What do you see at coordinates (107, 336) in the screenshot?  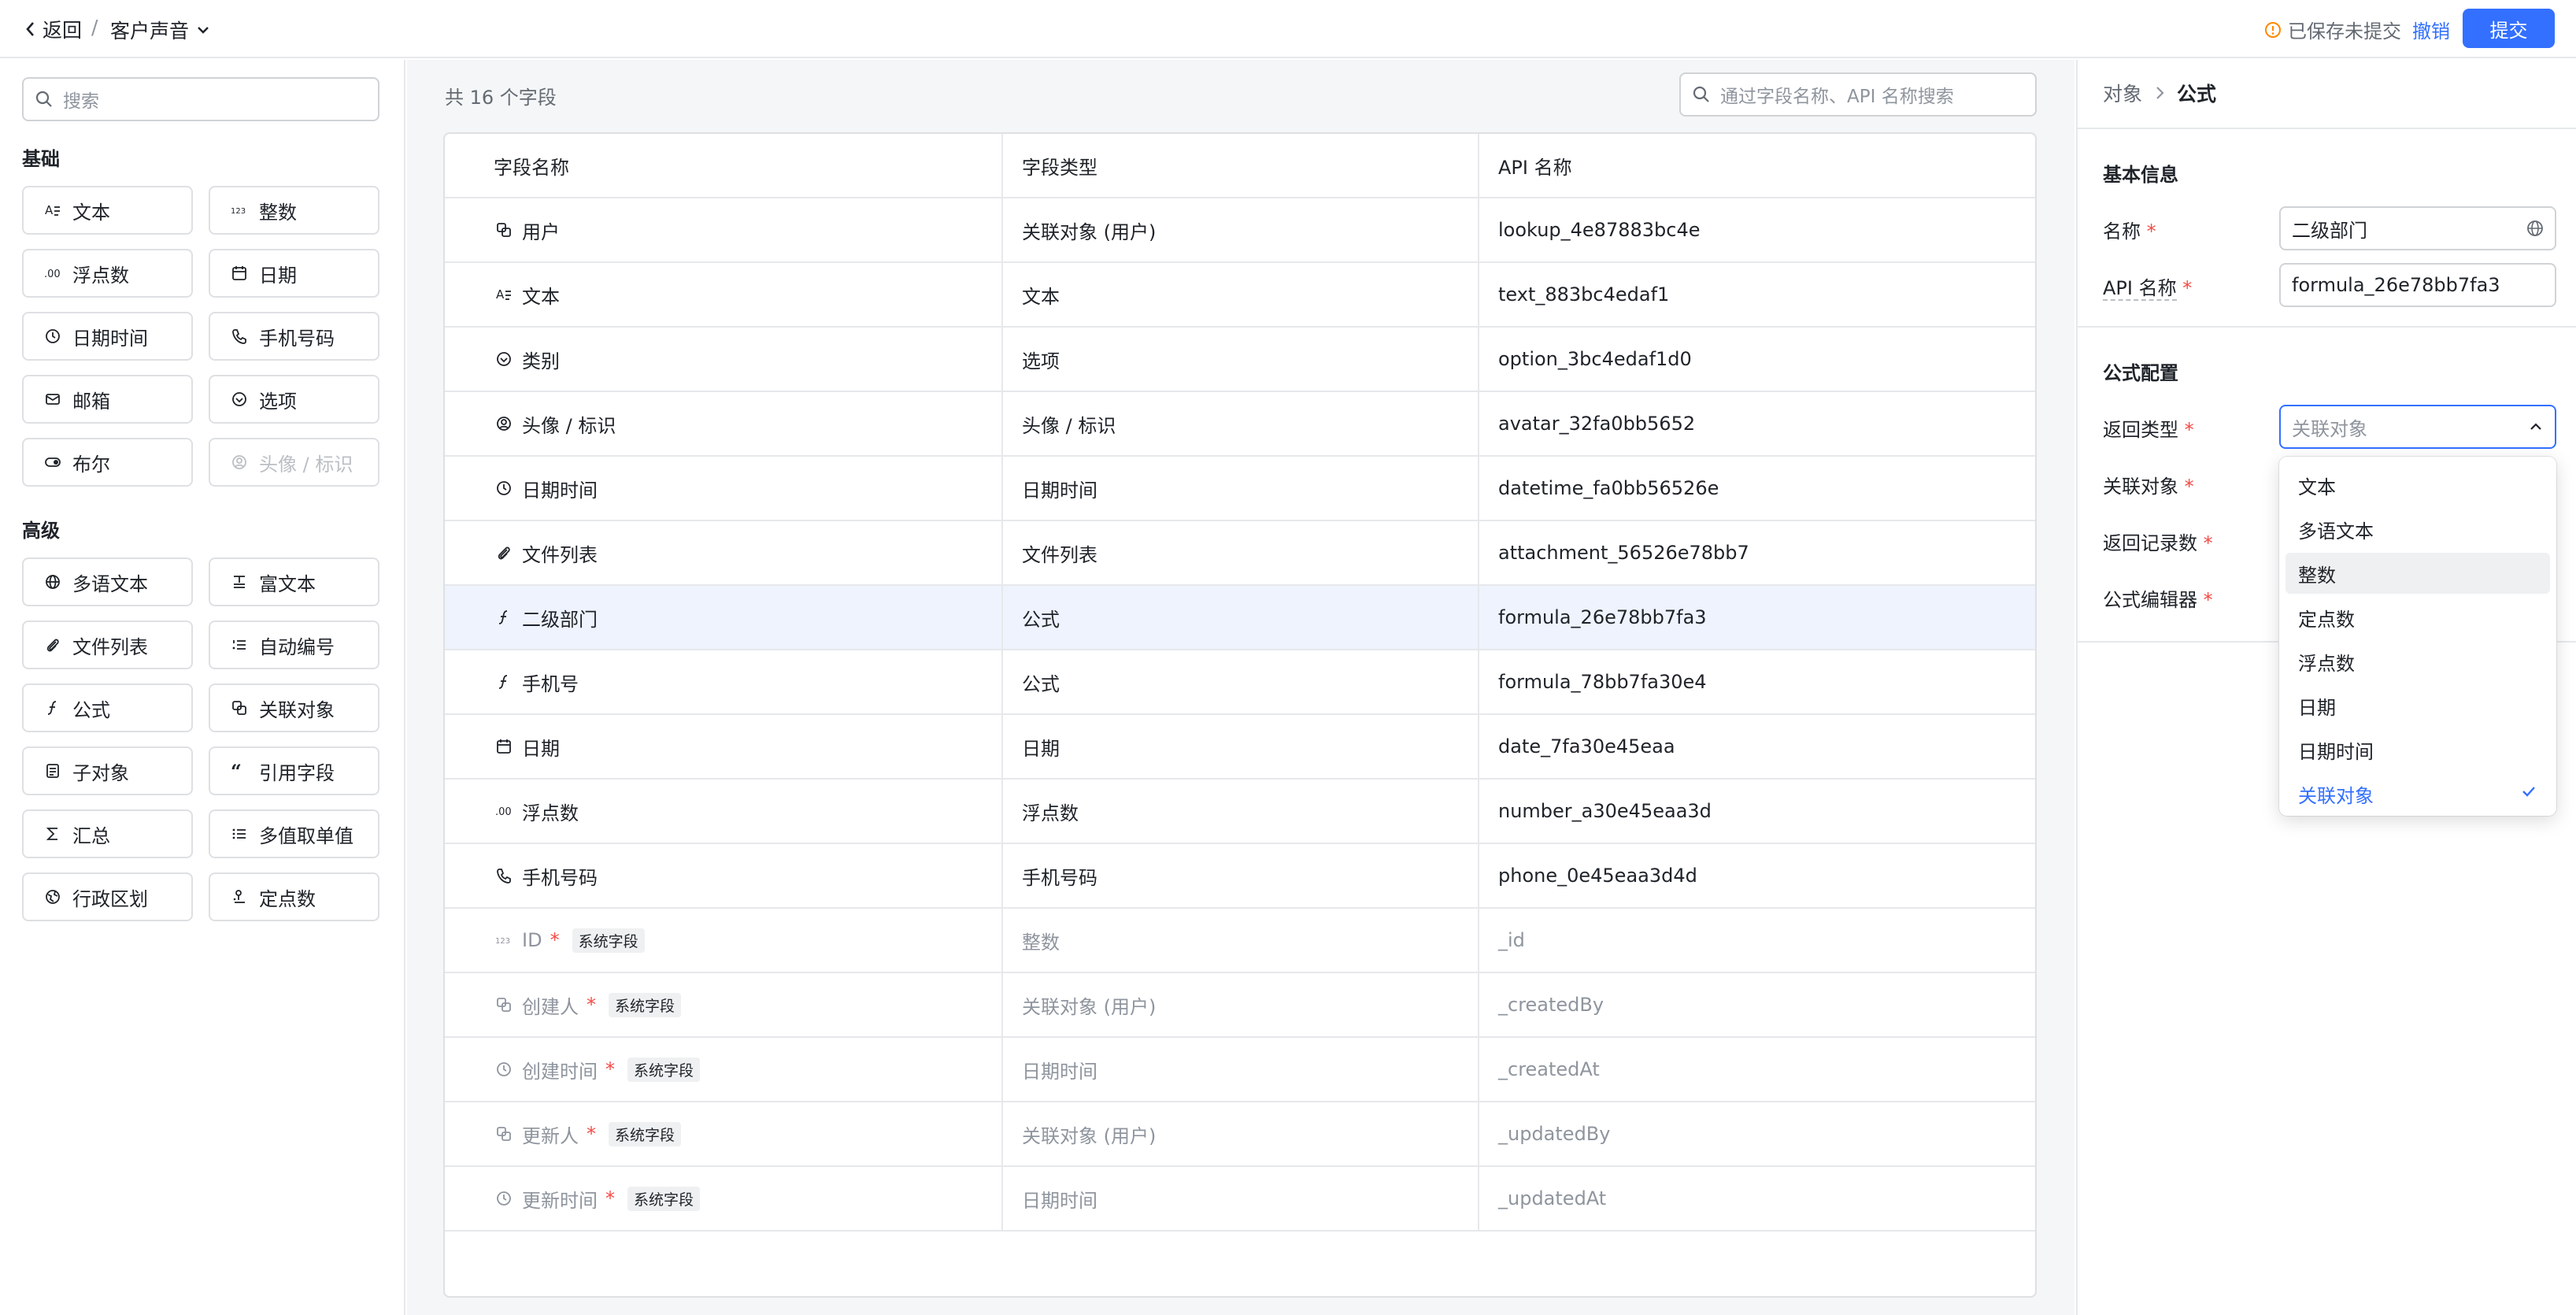 I see `field-type-tile: 日期时间` at bounding box center [107, 336].